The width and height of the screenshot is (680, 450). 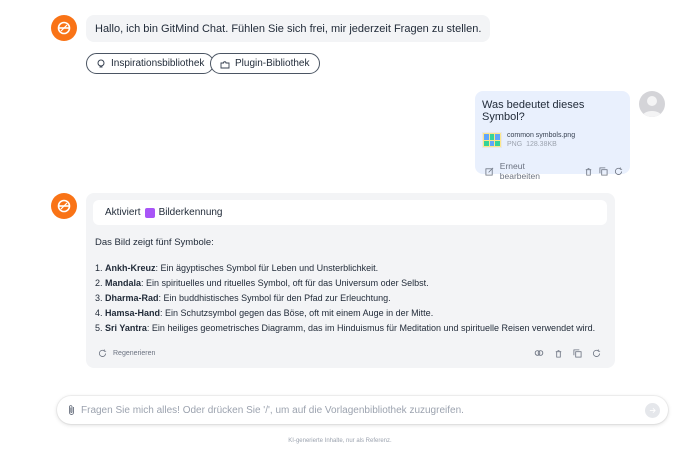 What do you see at coordinates (515, 144) in the screenshot?
I see `file-type: PNG` at bounding box center [515, 144].